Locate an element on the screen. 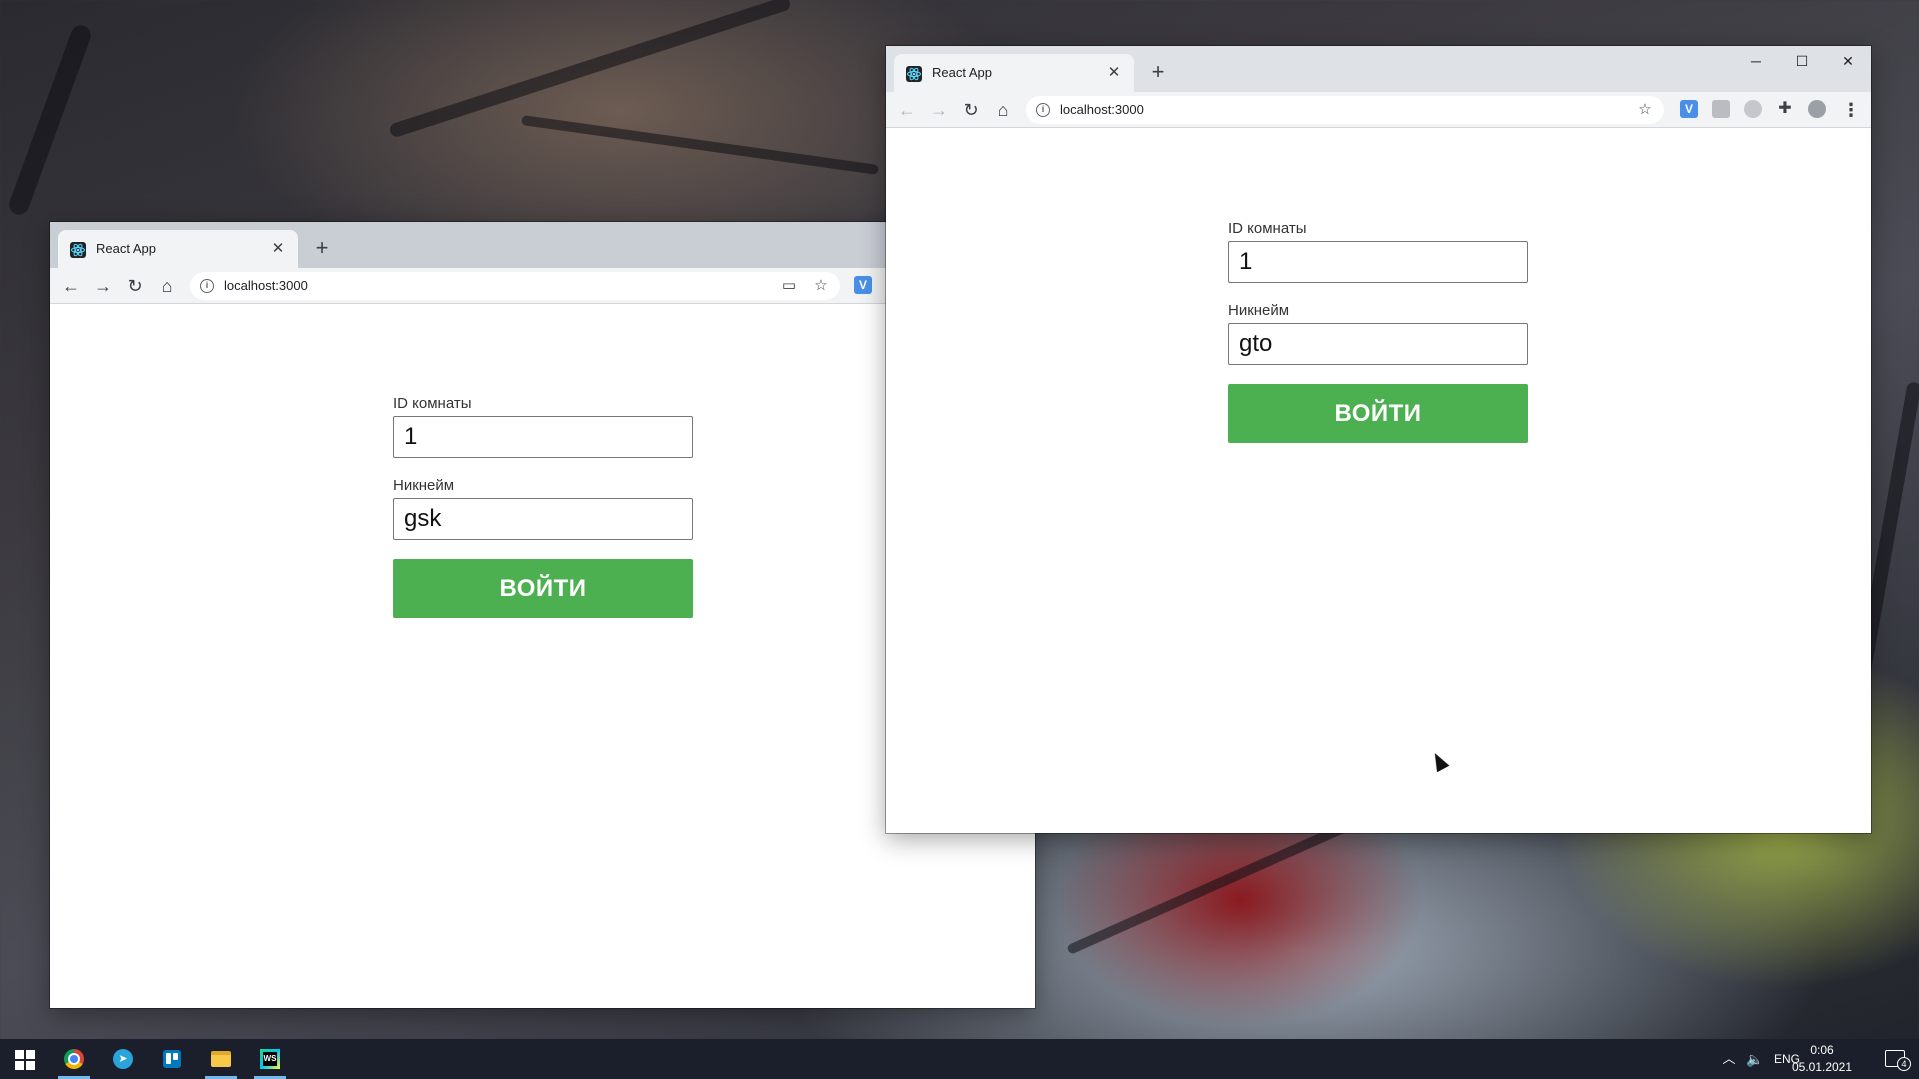  taskbar-app-telegram: ➤ is located at coordinates (123, 1059).